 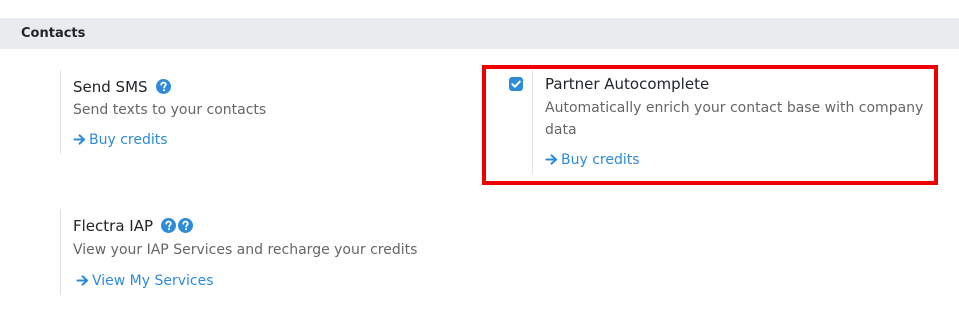 I want to click on setting-title-text: Flectra IAP, so click(x=113, y=226).